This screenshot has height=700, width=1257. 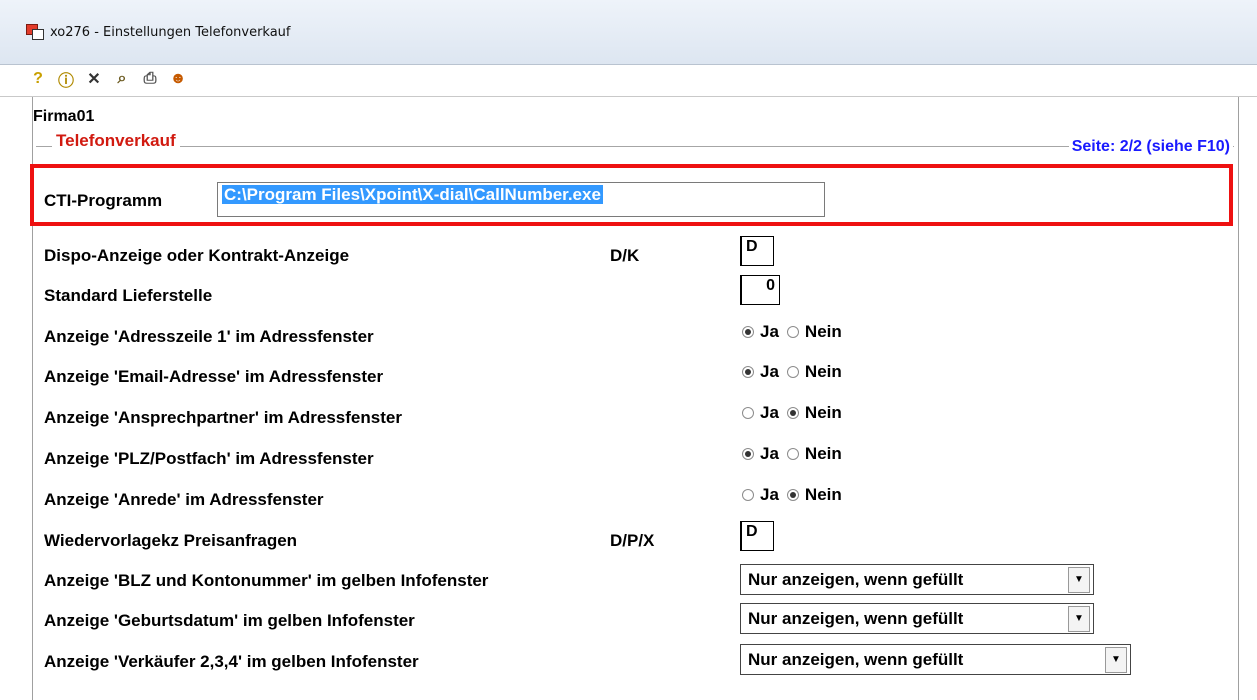 What do you see at coordinates (38, 79) in the screenshot?
I see `help-icon: ?` at bounding box center [38, 79].